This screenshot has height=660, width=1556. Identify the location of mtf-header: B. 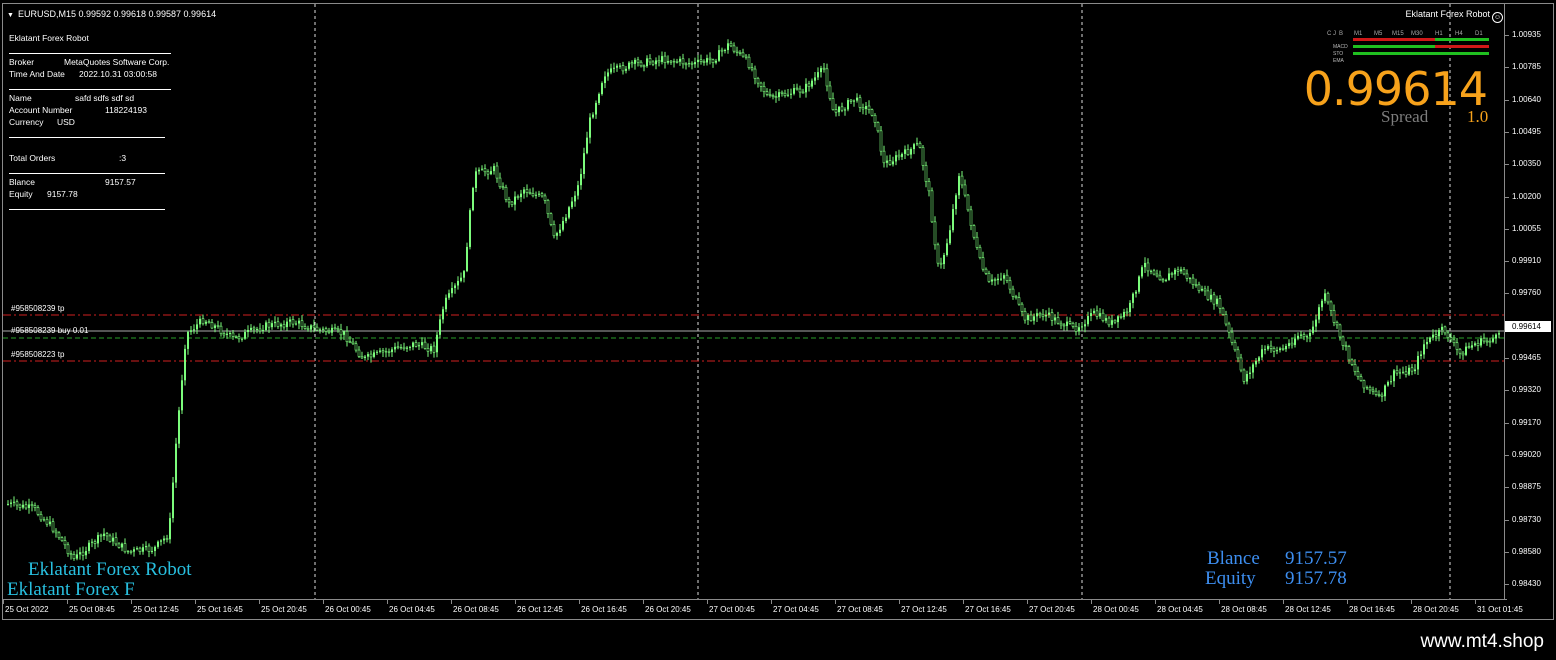
(1341, 34).